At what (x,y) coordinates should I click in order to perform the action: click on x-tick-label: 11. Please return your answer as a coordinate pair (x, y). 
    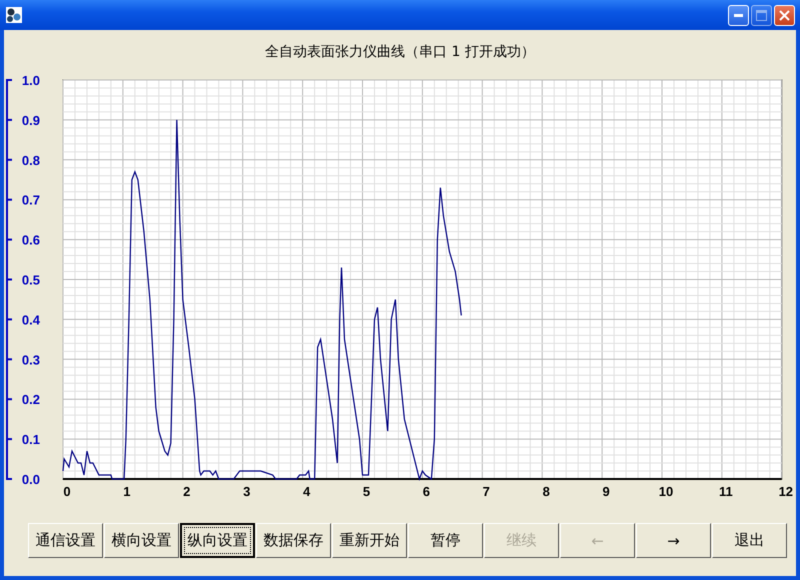
    Looking at the image, I should click on (726, 491).